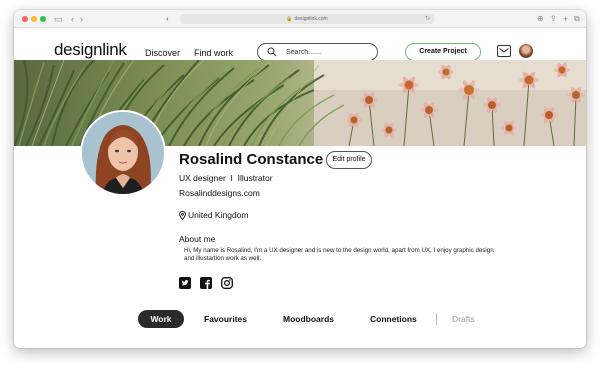  What do you see at coordinates (289, 19) in the screenshot?
I see `lock-icon: 🔒` at bounding box center [289, 19].